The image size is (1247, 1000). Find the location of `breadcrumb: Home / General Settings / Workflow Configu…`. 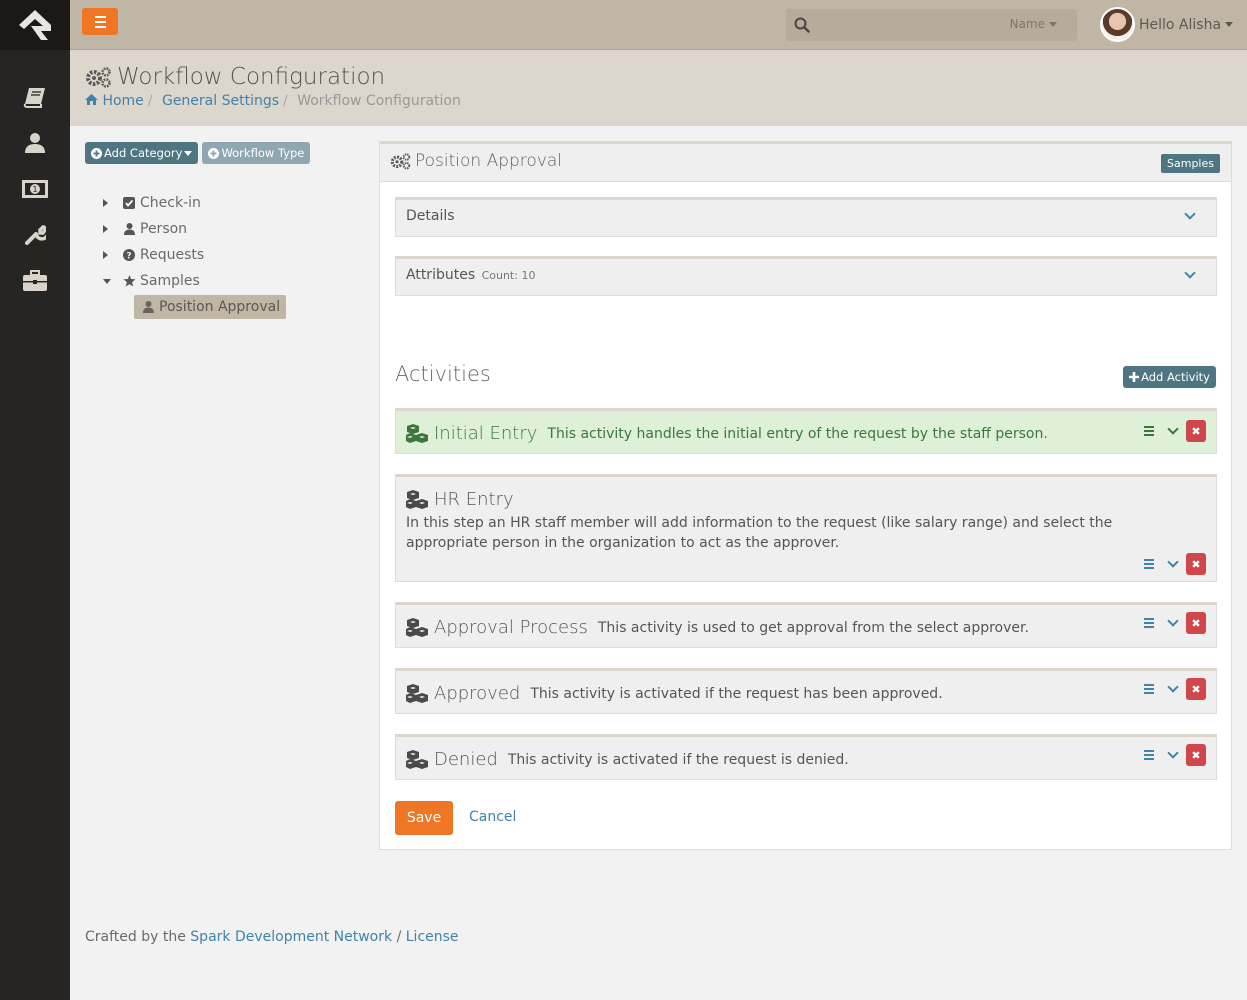

breadcrumb: Home / General Settings / Workflow Configu… is located at coordinates (273, 101).